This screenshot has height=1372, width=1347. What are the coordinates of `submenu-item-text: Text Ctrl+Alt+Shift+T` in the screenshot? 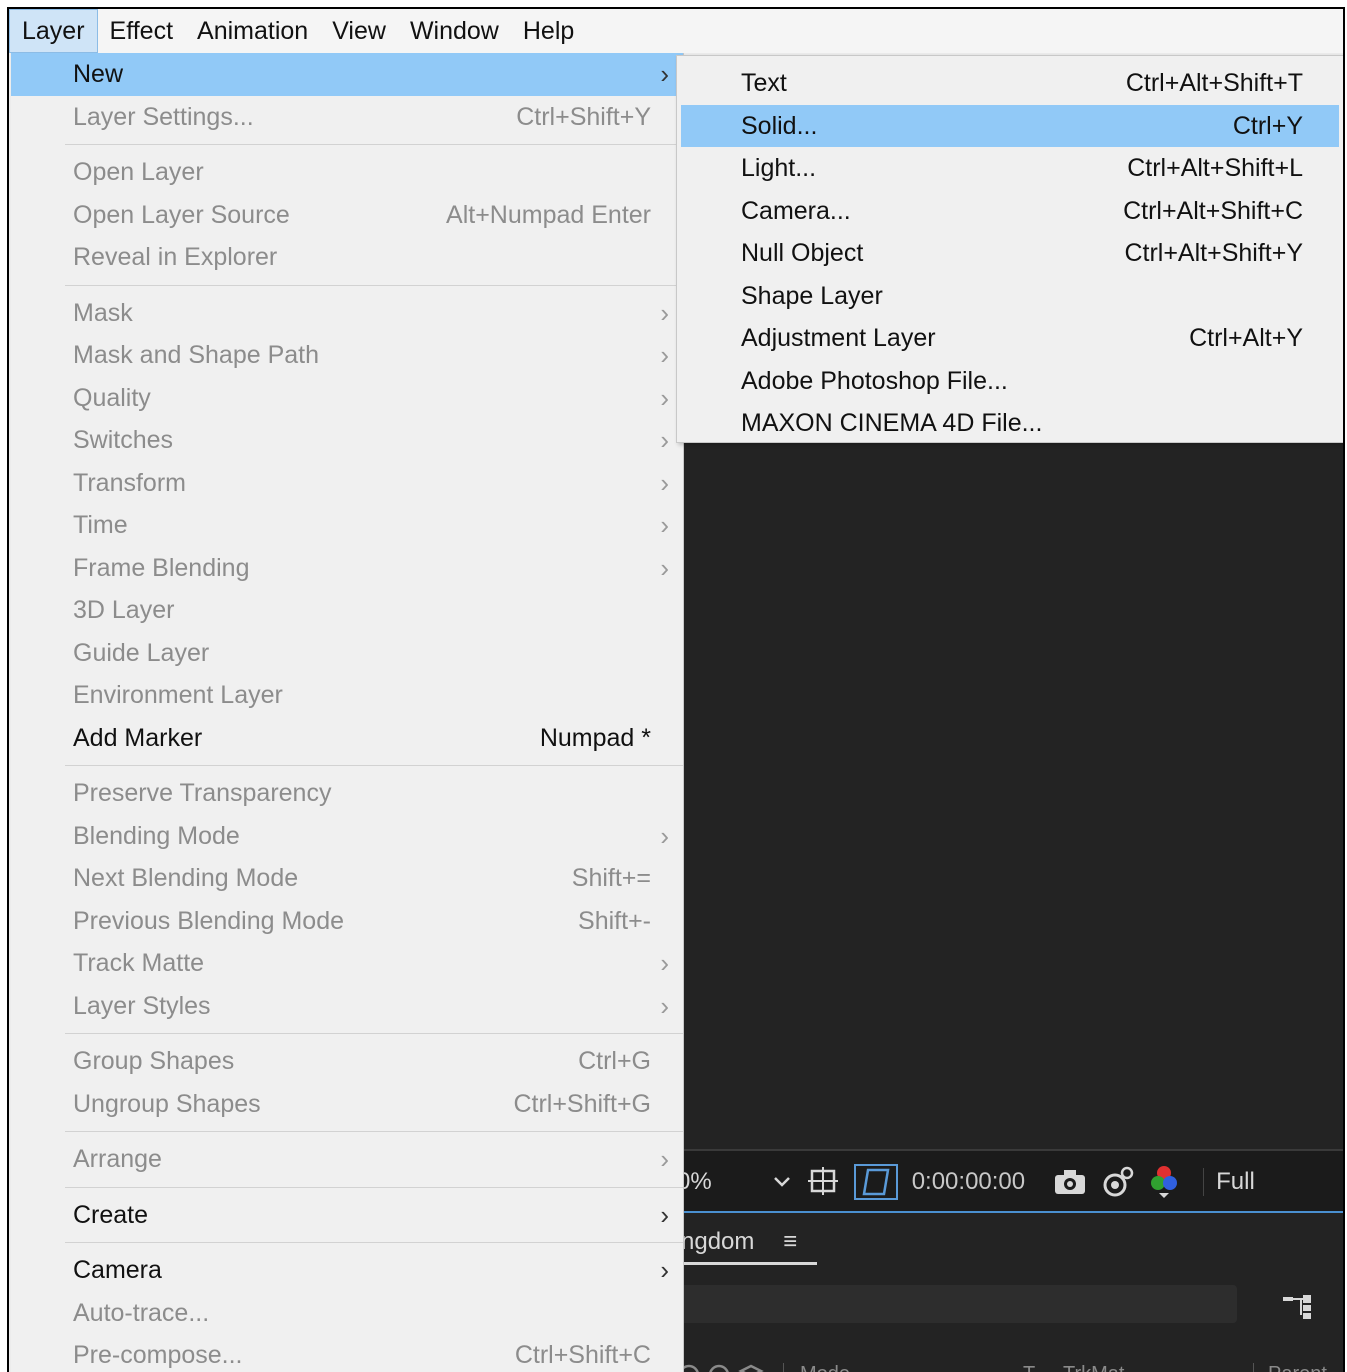 It's located at (1010, 83).